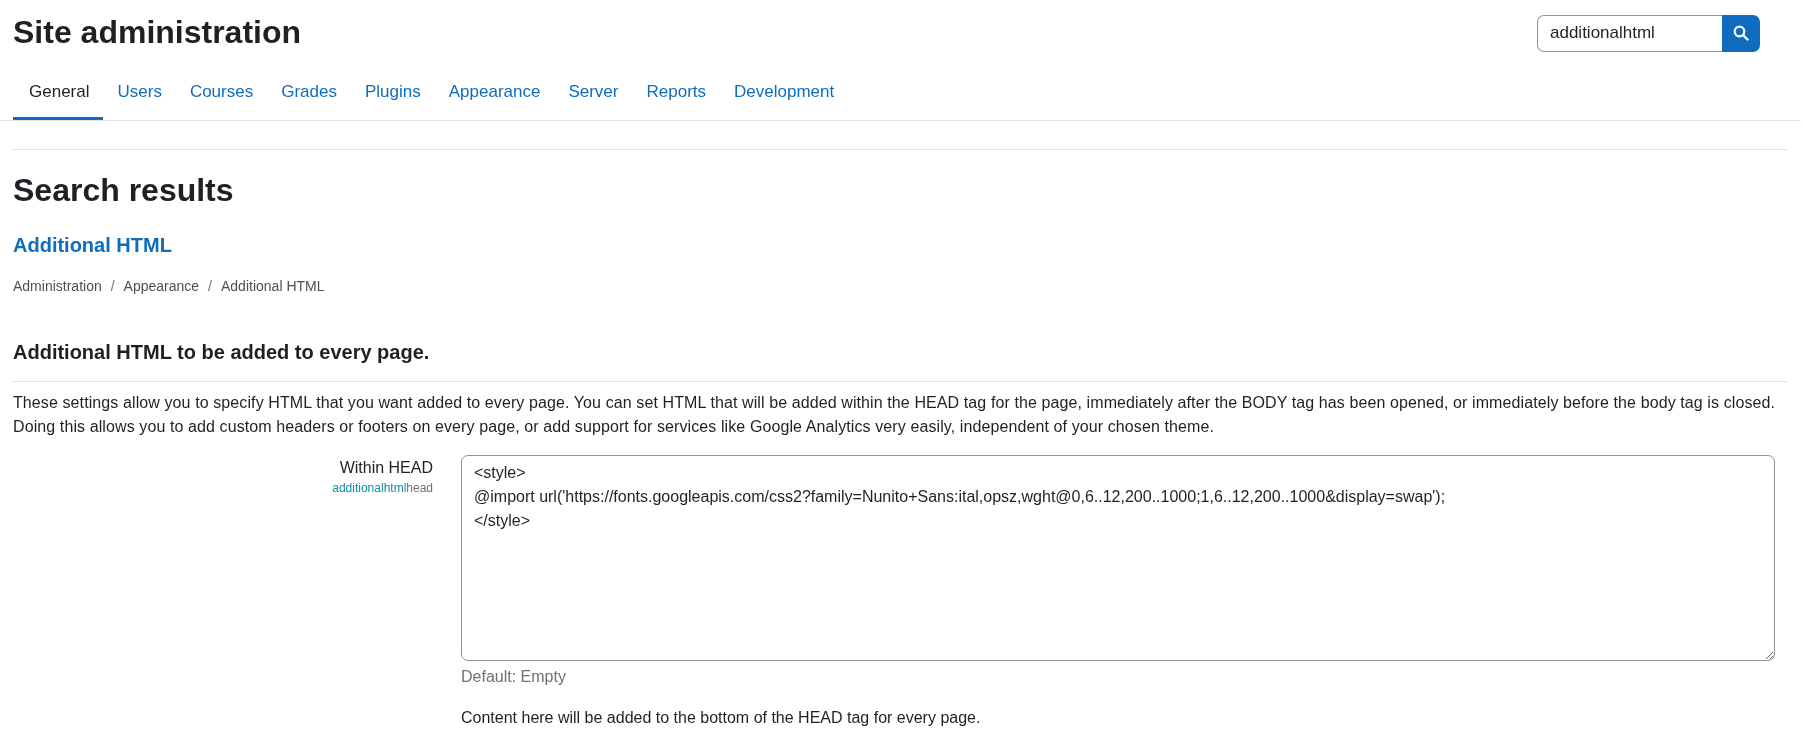  I want to click on setting-label: Within HEAD, so click(385, 468).